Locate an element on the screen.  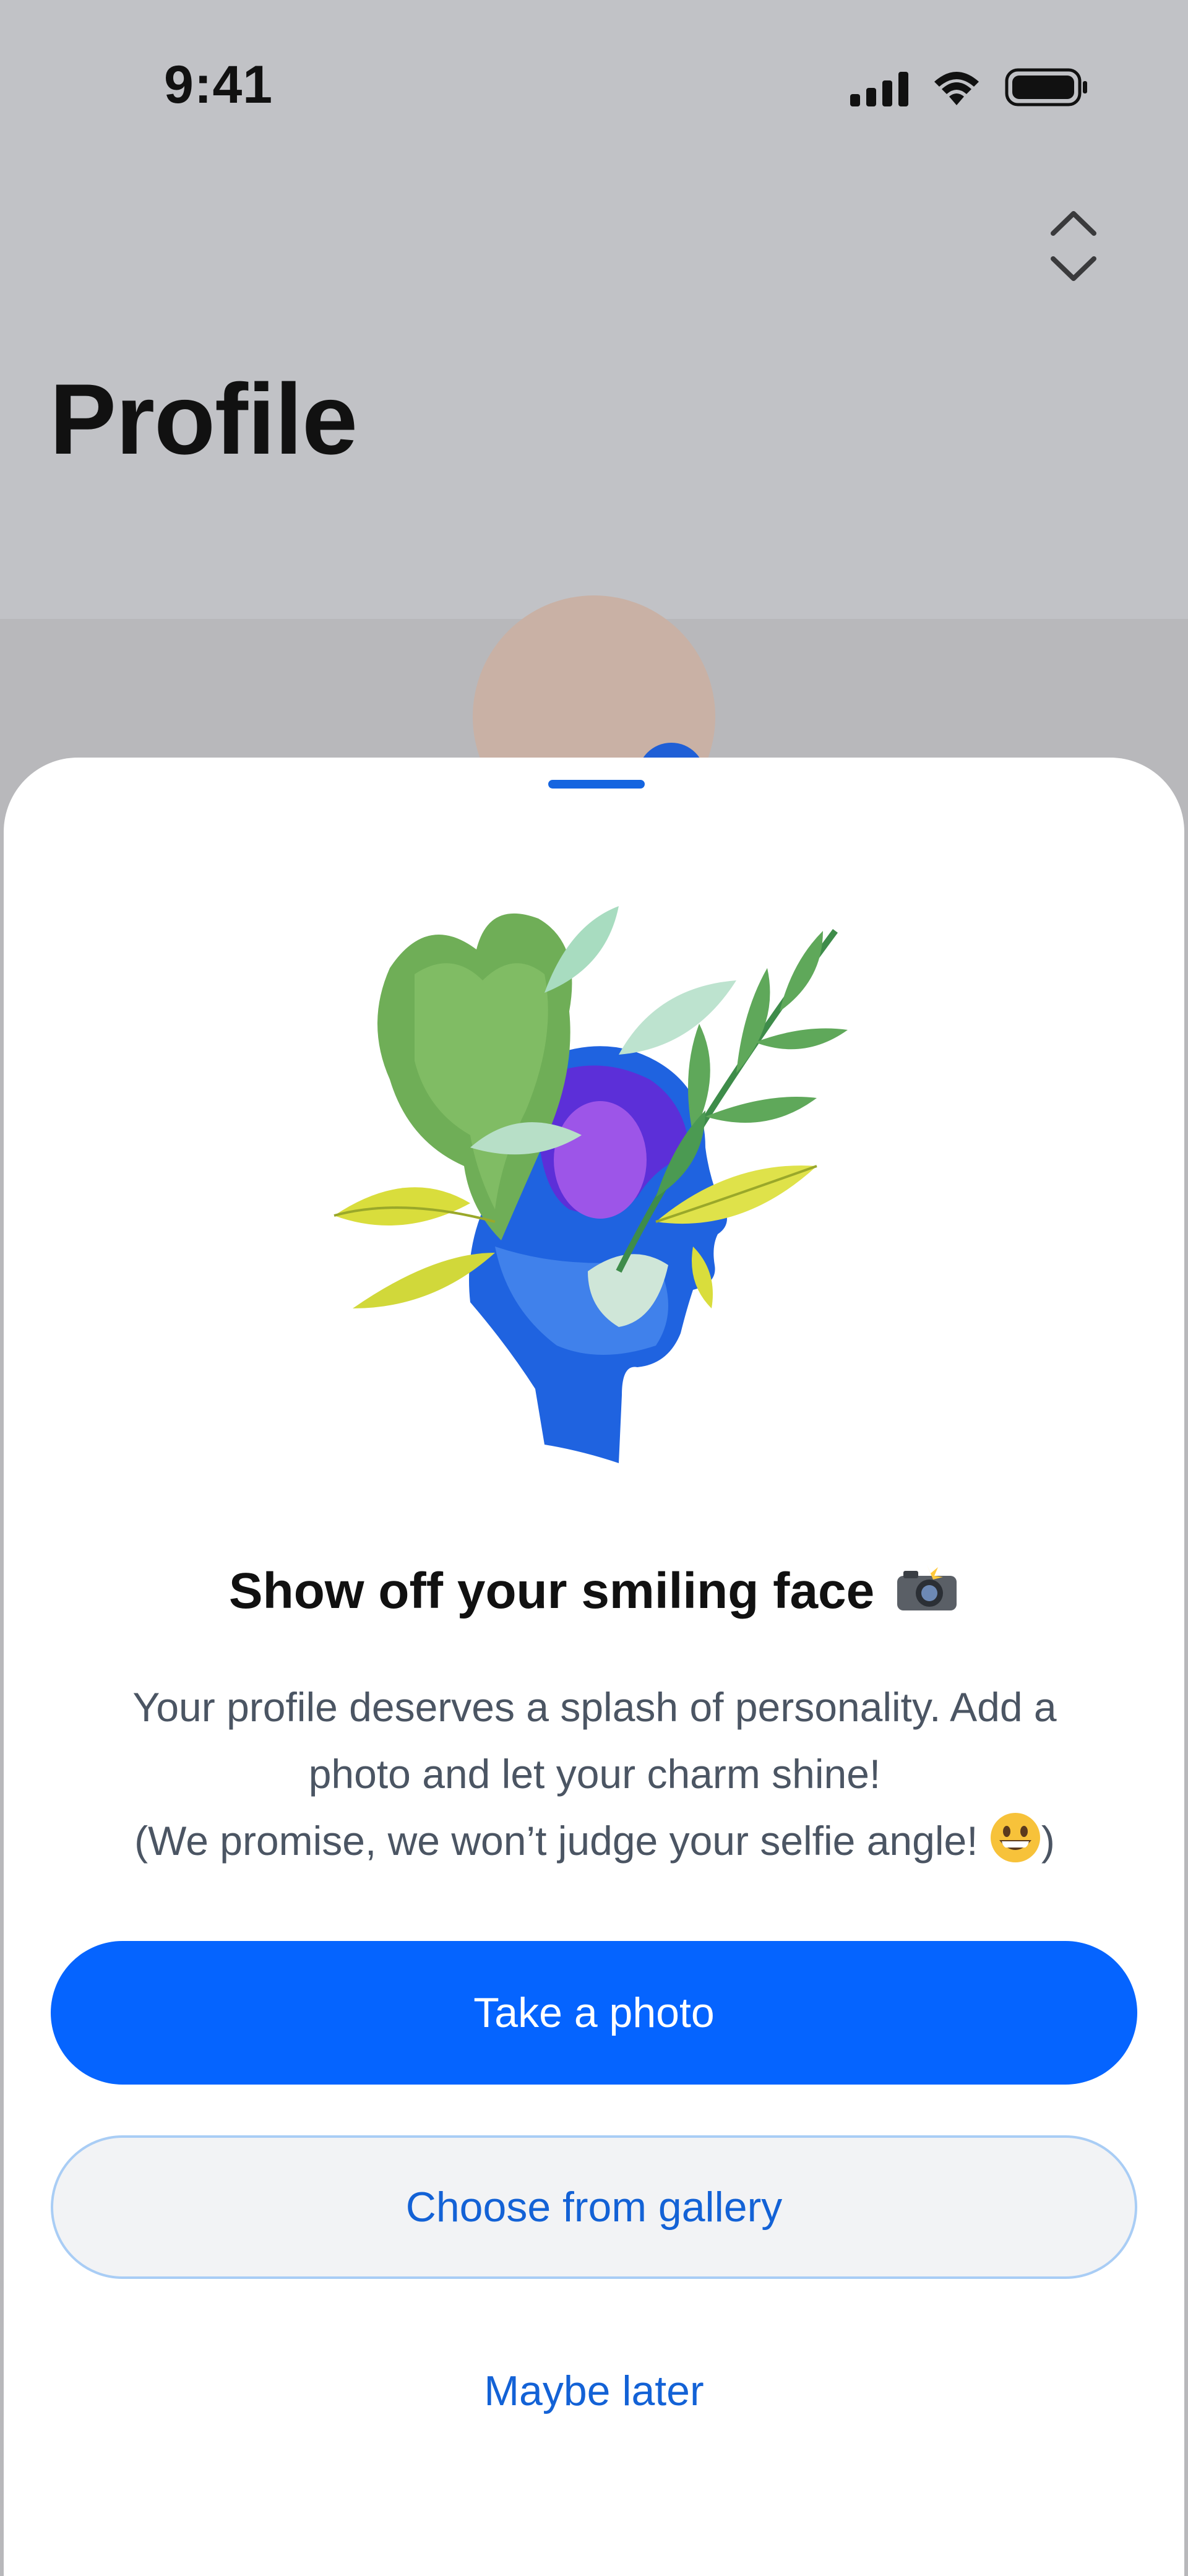
sheet-description-line-2: photo and let your charm shine! is located at coordinates (594, 1774).